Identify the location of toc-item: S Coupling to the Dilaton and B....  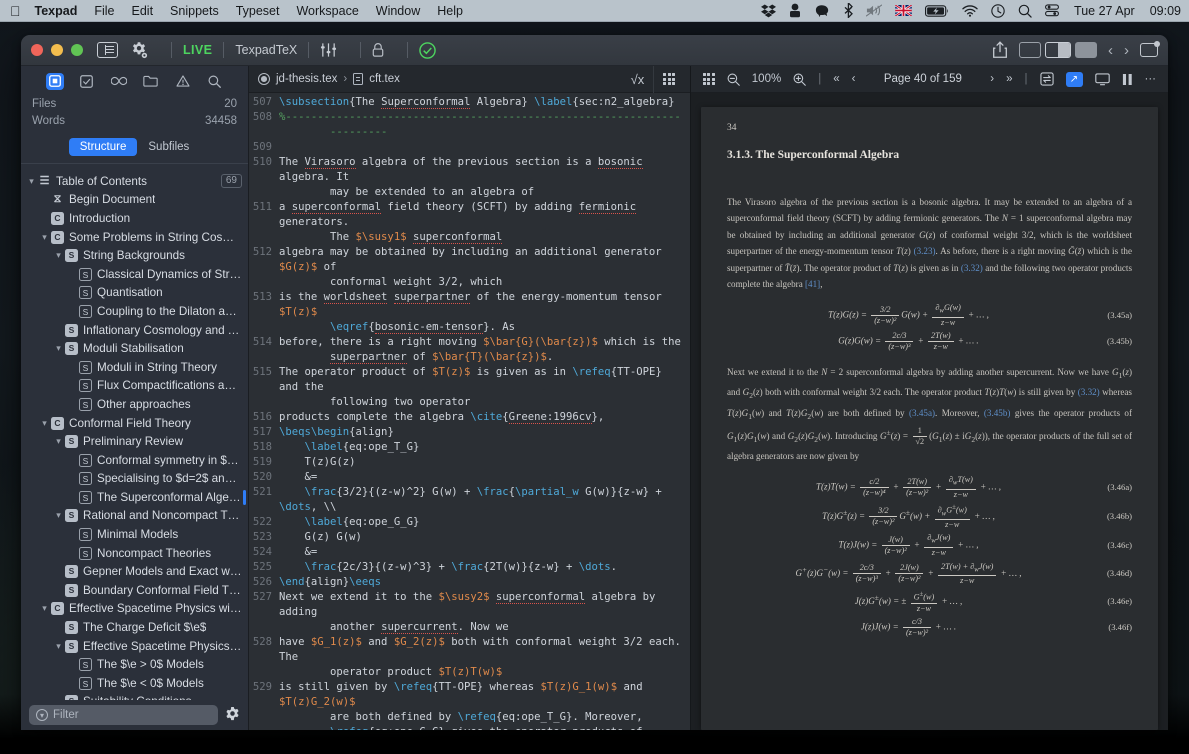
(134, 311).